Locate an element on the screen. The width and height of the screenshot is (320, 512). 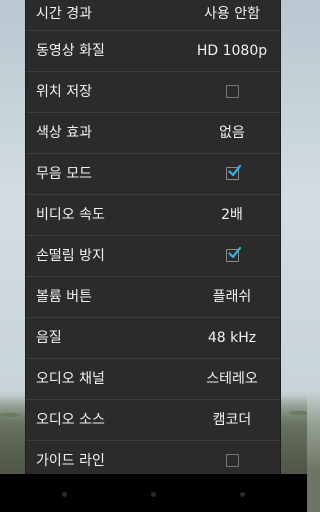
save-location-checkbox is located at coordinates (232, 91).